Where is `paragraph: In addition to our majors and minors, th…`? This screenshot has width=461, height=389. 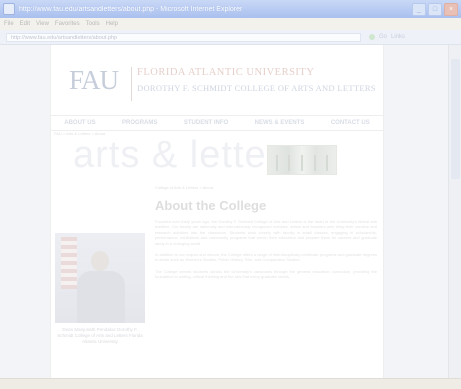 paragraph: In addition to our majors and minors, th… is located at coordinates (266, 257).